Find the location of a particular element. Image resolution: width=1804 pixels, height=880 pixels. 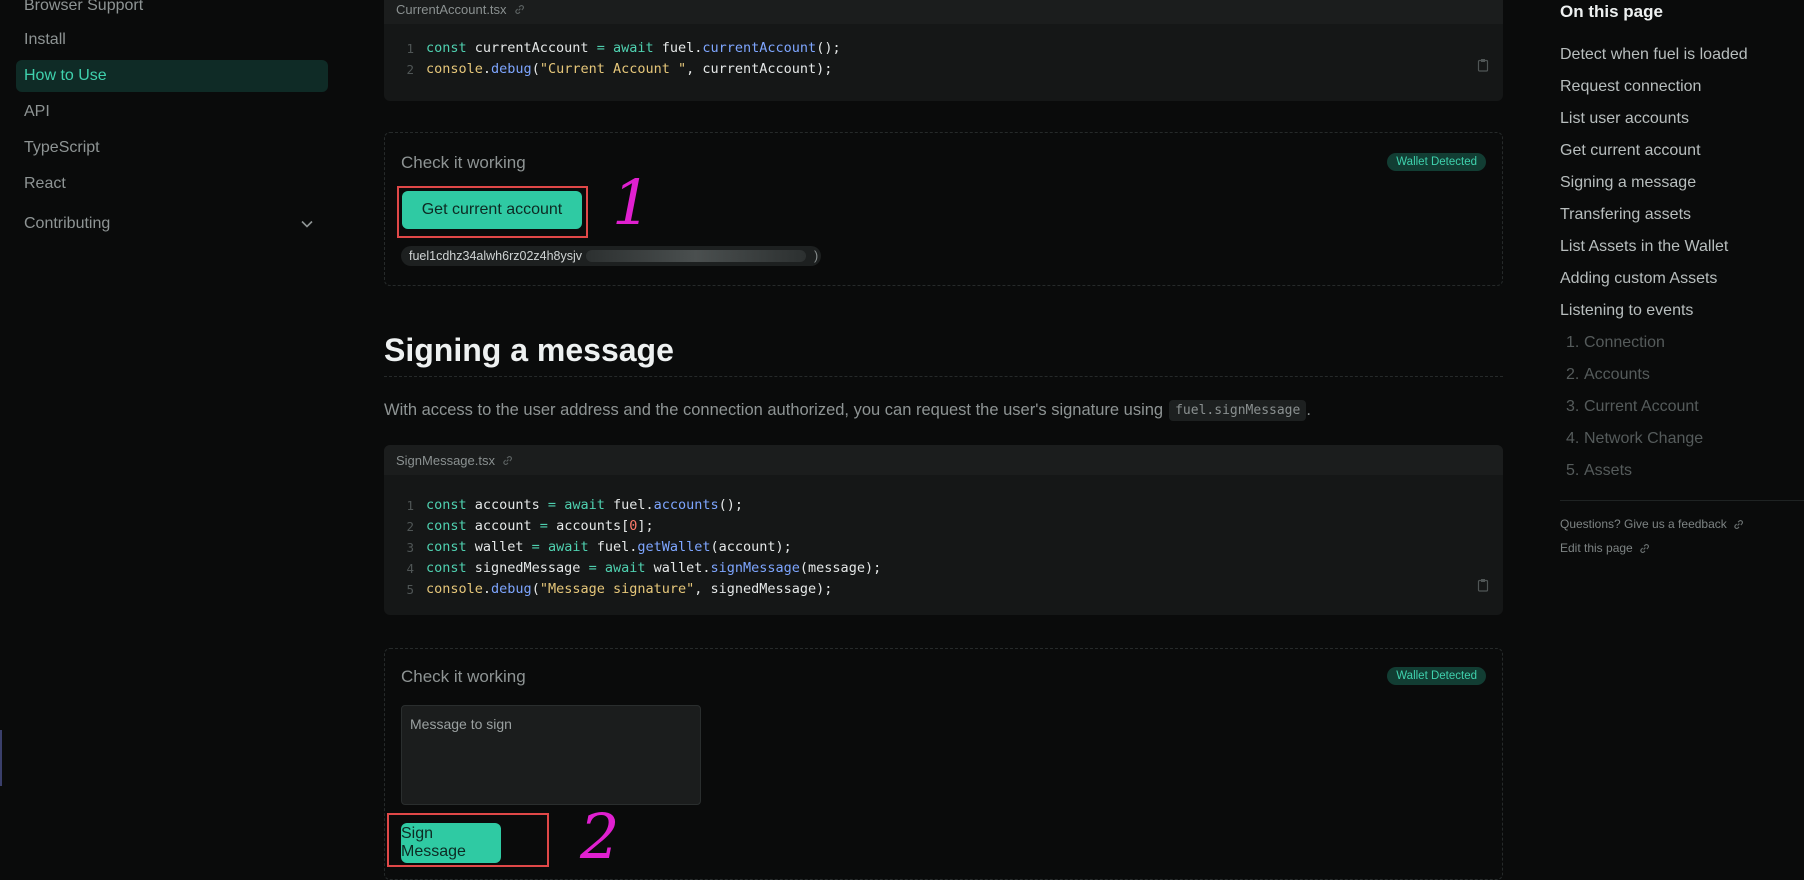

toc-subitem-number: 4. is located at coordinates (1573, 438).